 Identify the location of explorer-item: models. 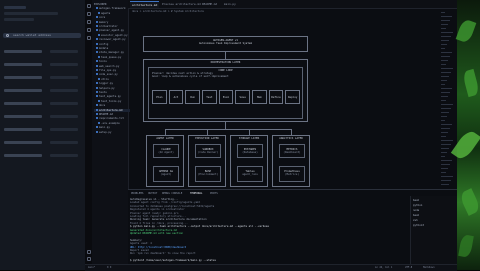
(101, 48).